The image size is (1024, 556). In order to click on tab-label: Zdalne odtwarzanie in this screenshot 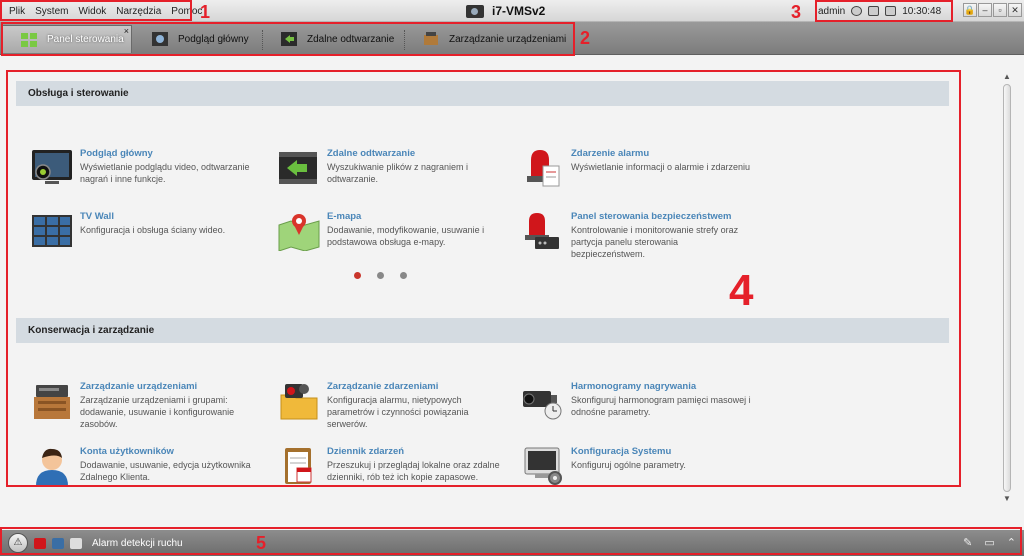, I will do `click(351, 39)`.